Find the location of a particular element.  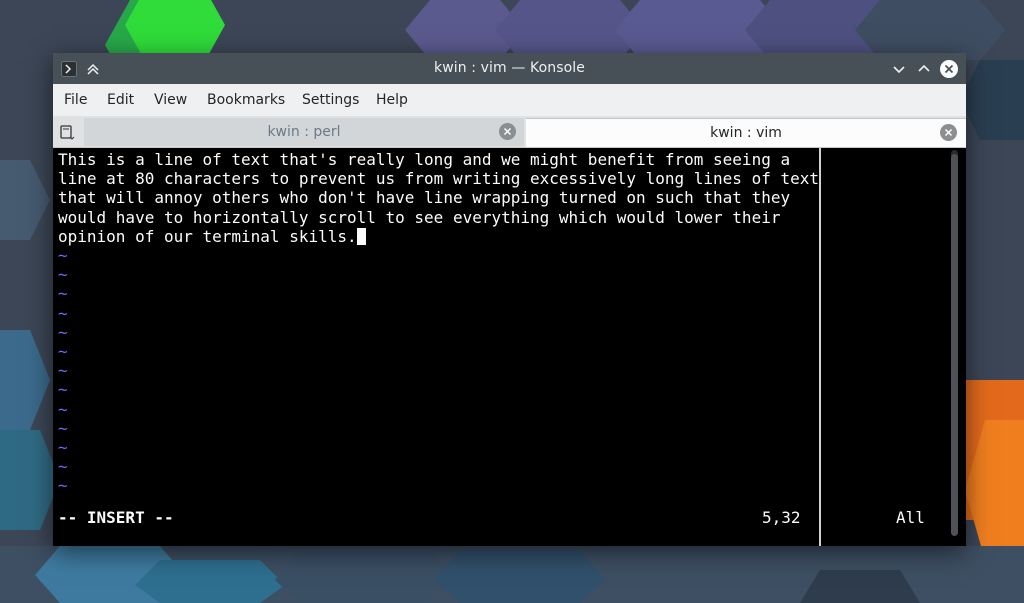

menu-bar: File Edit View Bookmarks Settings Help is located at coordinates (509, 100).